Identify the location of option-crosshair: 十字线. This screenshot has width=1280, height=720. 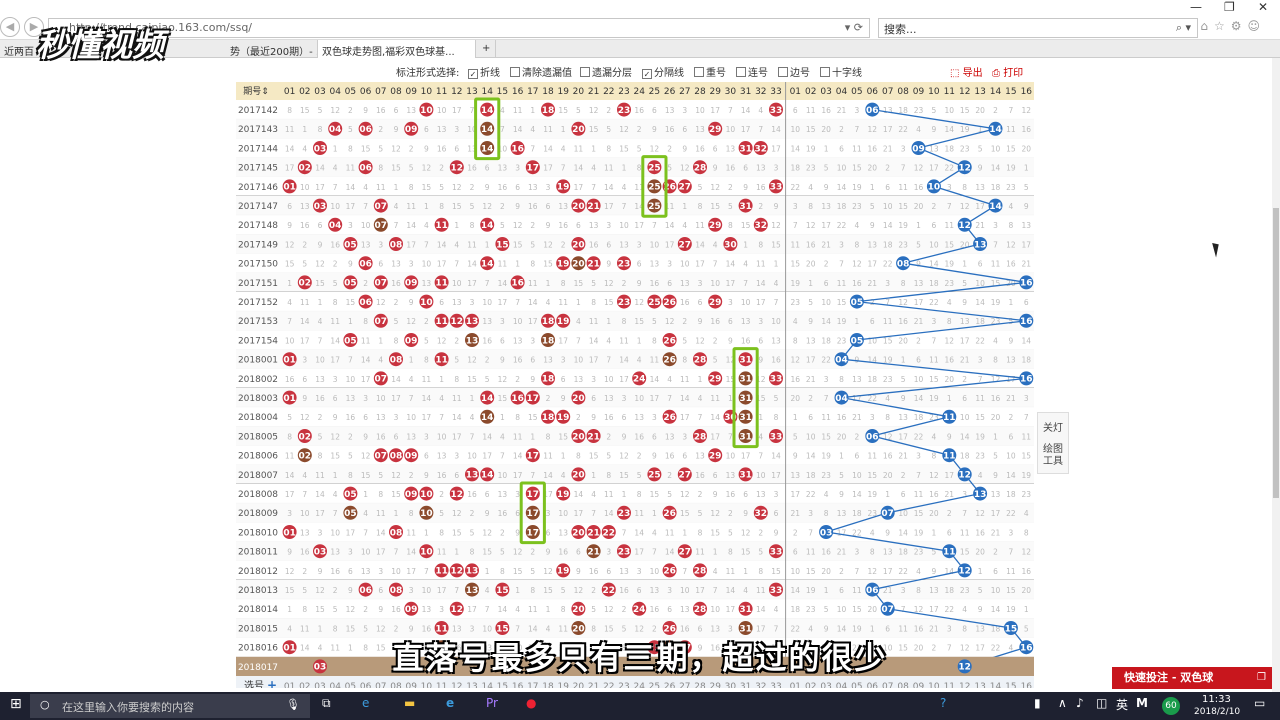
(841, 71).